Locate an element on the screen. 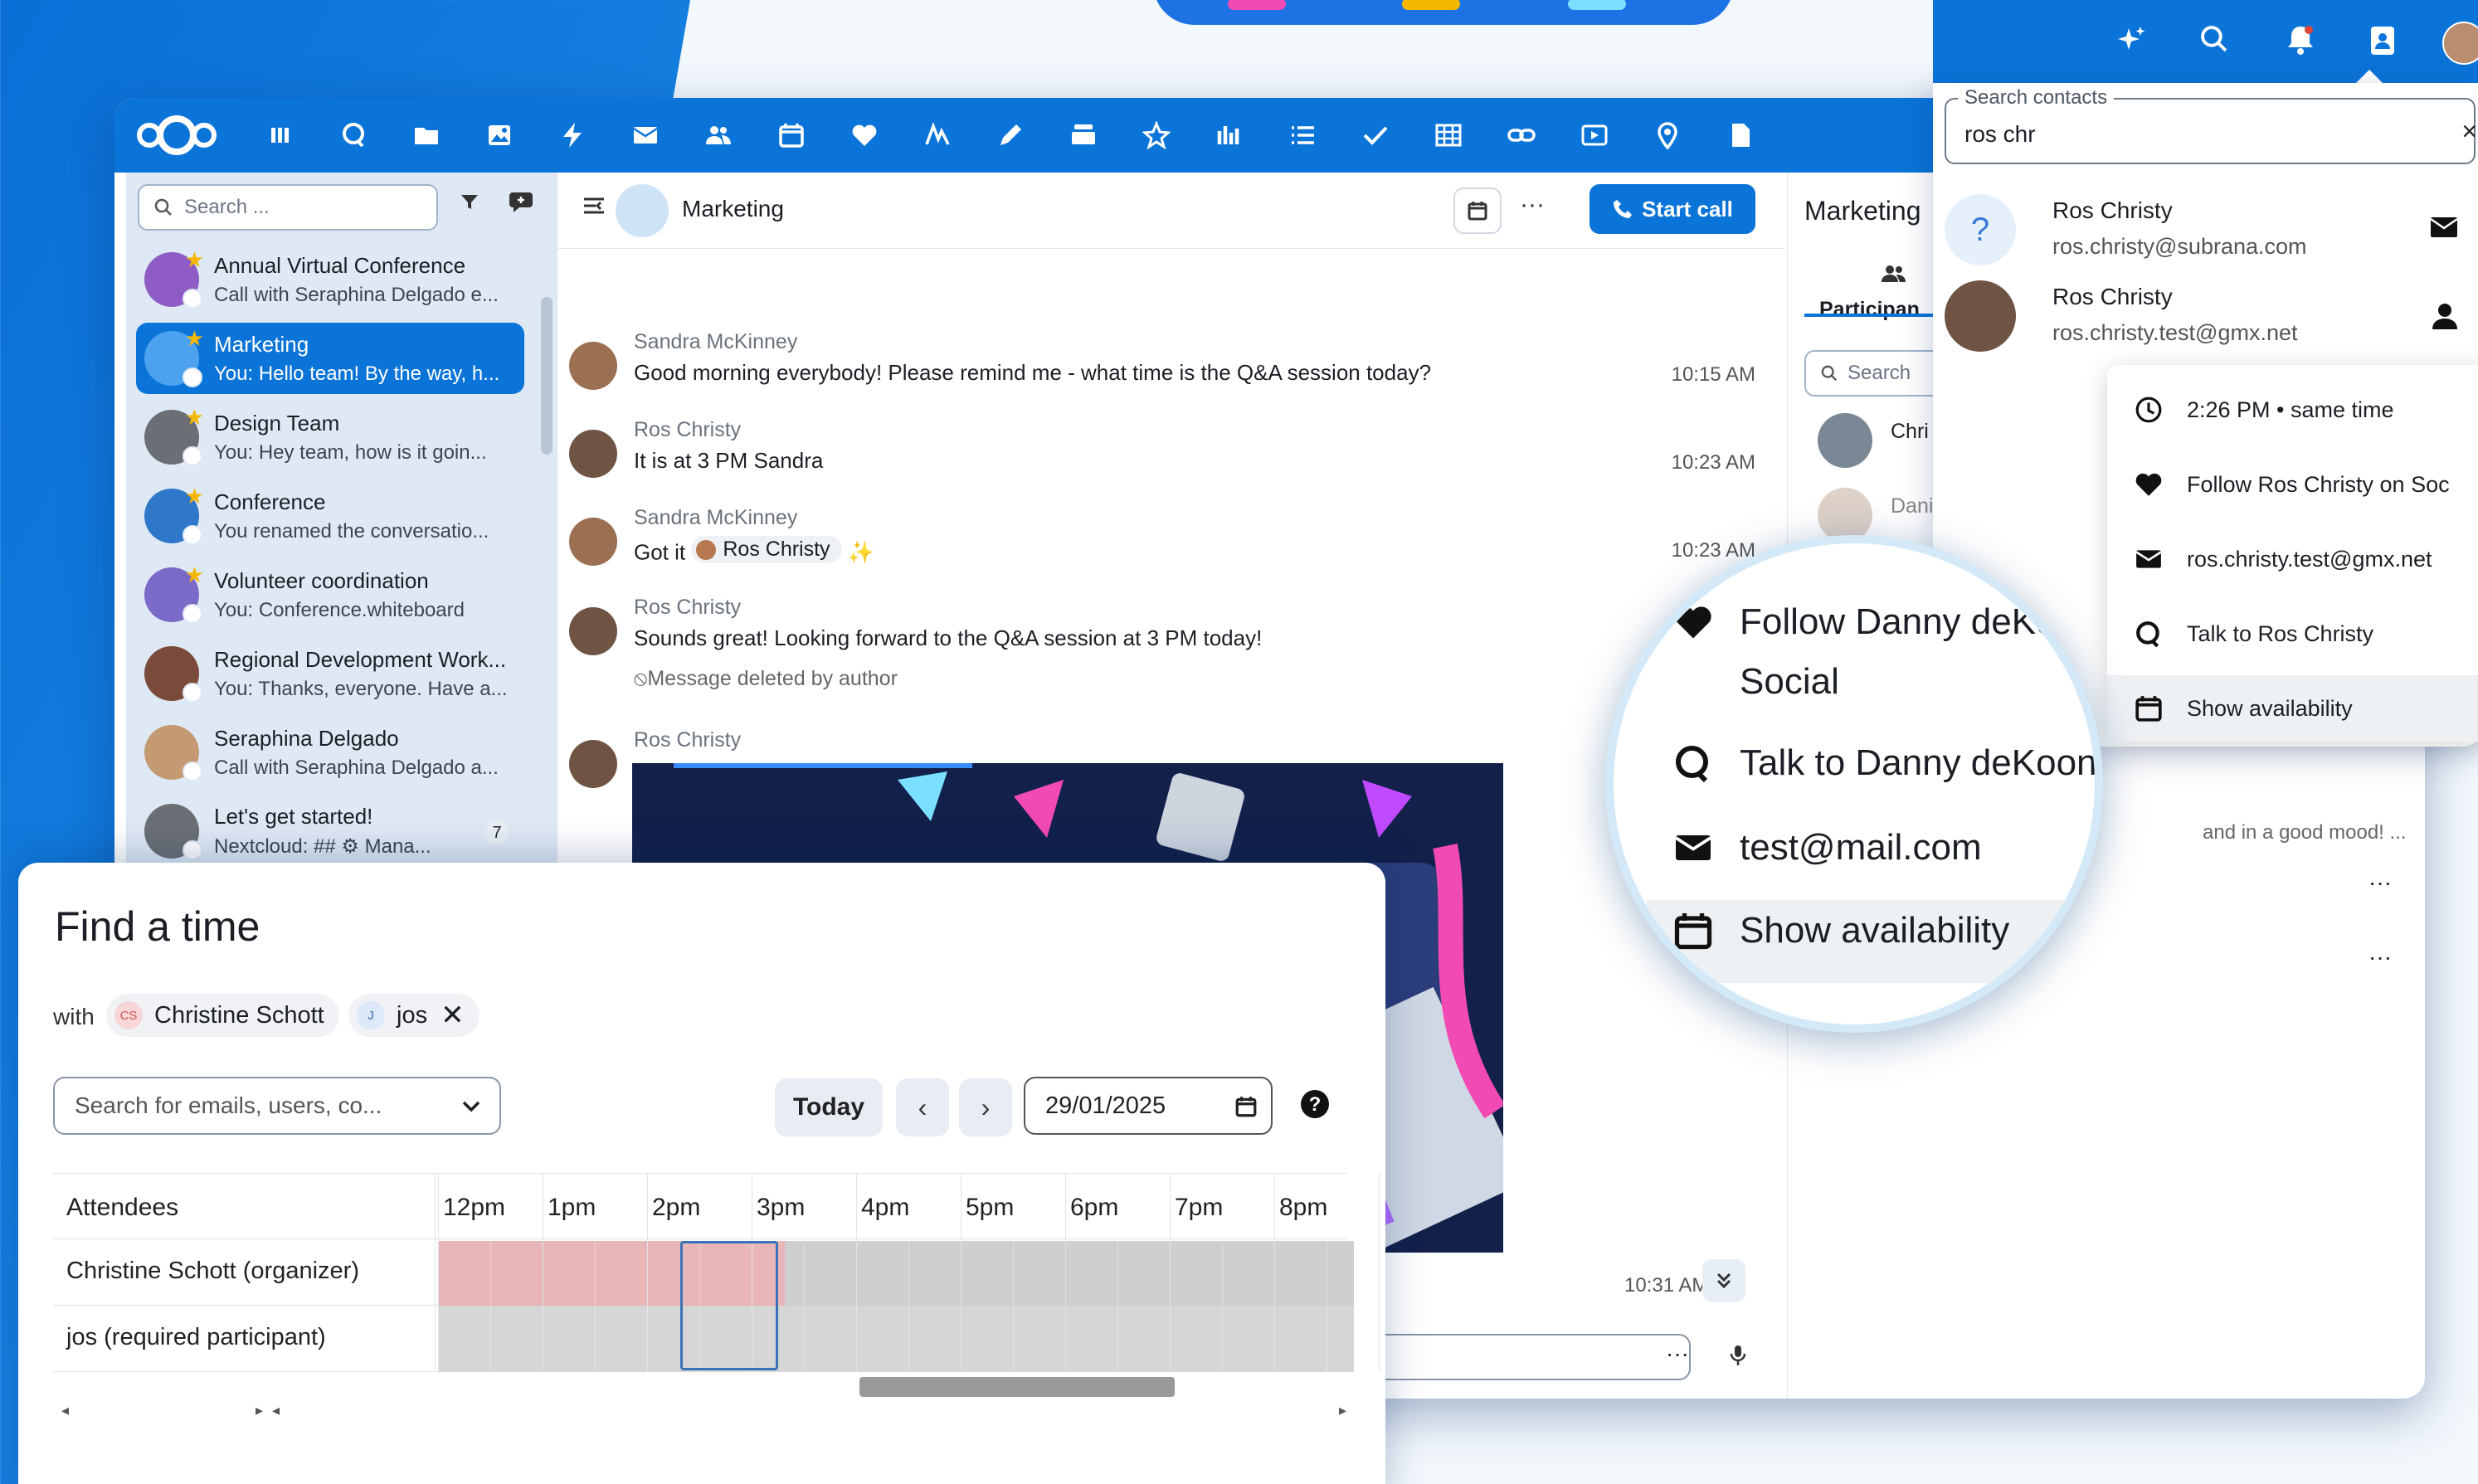 The width and height of the screenshot is (2478, 1484). notes-icon is located at coordinates (938, 135).